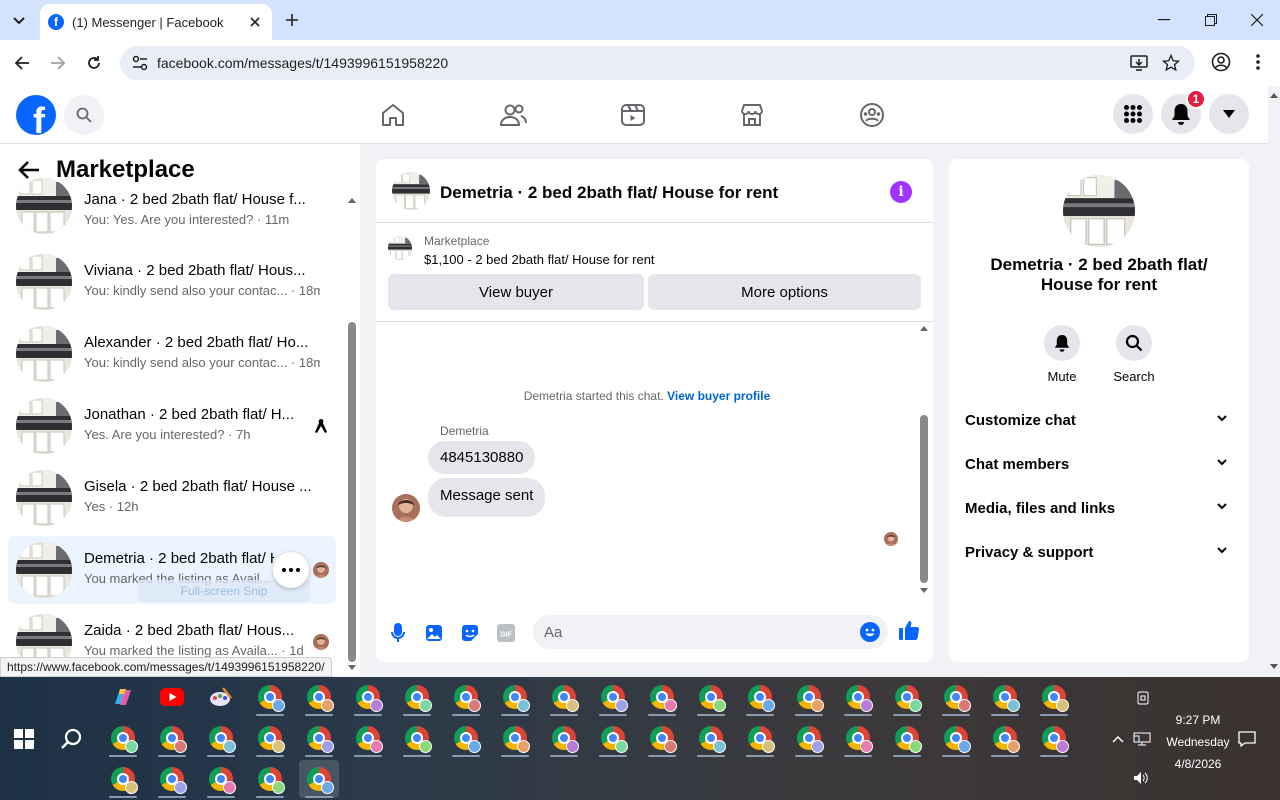  Describe the element at coordinates (718, 396) in the screenshot. I see `view-buyer-profile-link: View buyer profile` at that location.